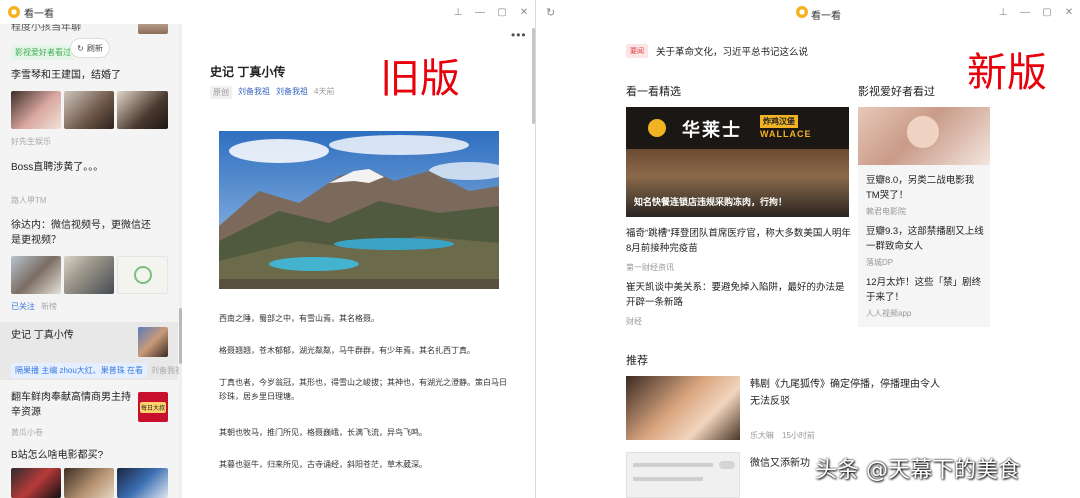 The width and height of the screenshot is (1080, 498). What do you see at coordinates (739, 295) in the screenshot?
I see `news-item-title: 崔天凯谈中美关系：要避免掉入陷阱，最好的办法是开辟一条新路` at bounding box center [739, 295].